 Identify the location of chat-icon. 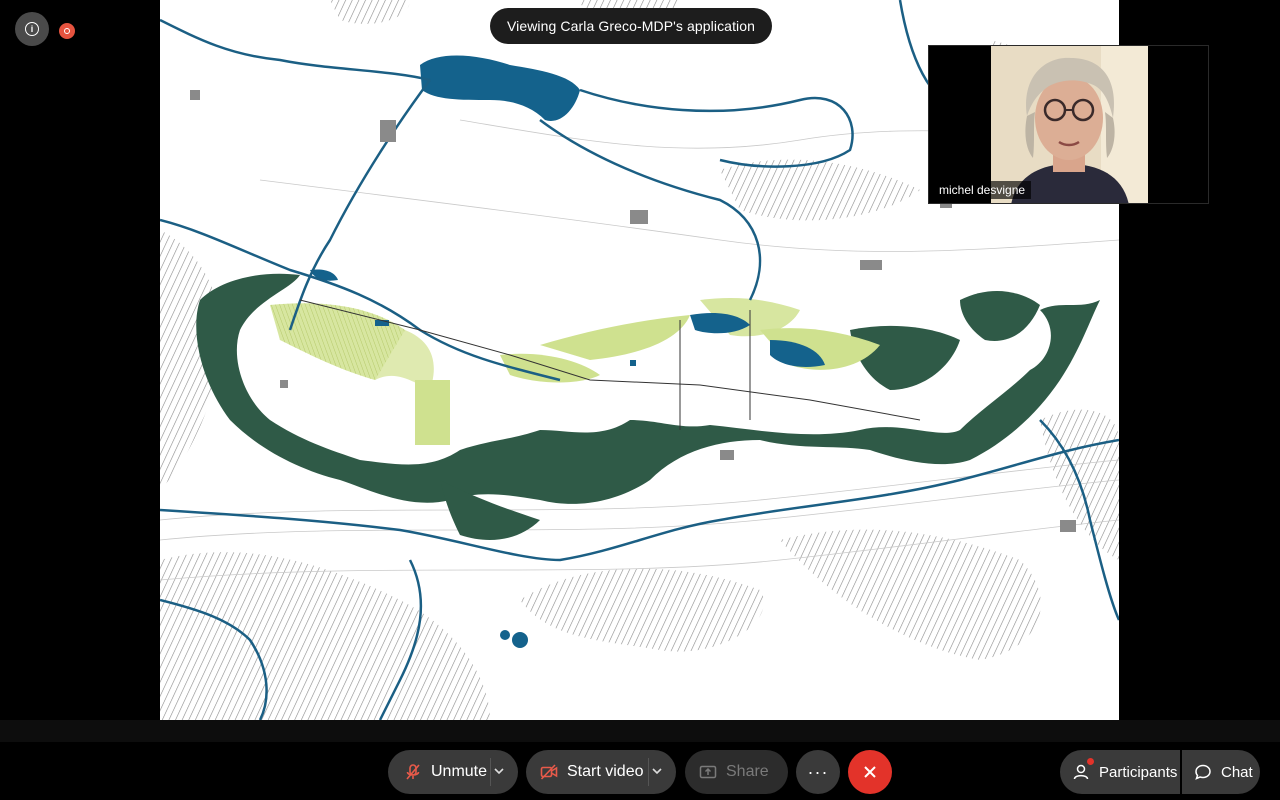
(1203, 772).